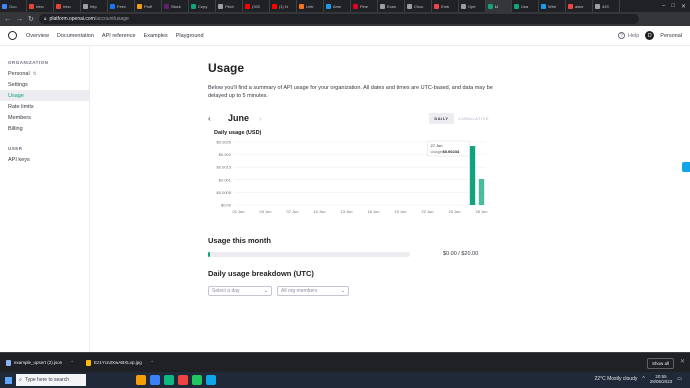  What do you see at coordinates (31, 19) in the screenshot?
I see `reload-icon: ↻` at bounding box center [31, 19].